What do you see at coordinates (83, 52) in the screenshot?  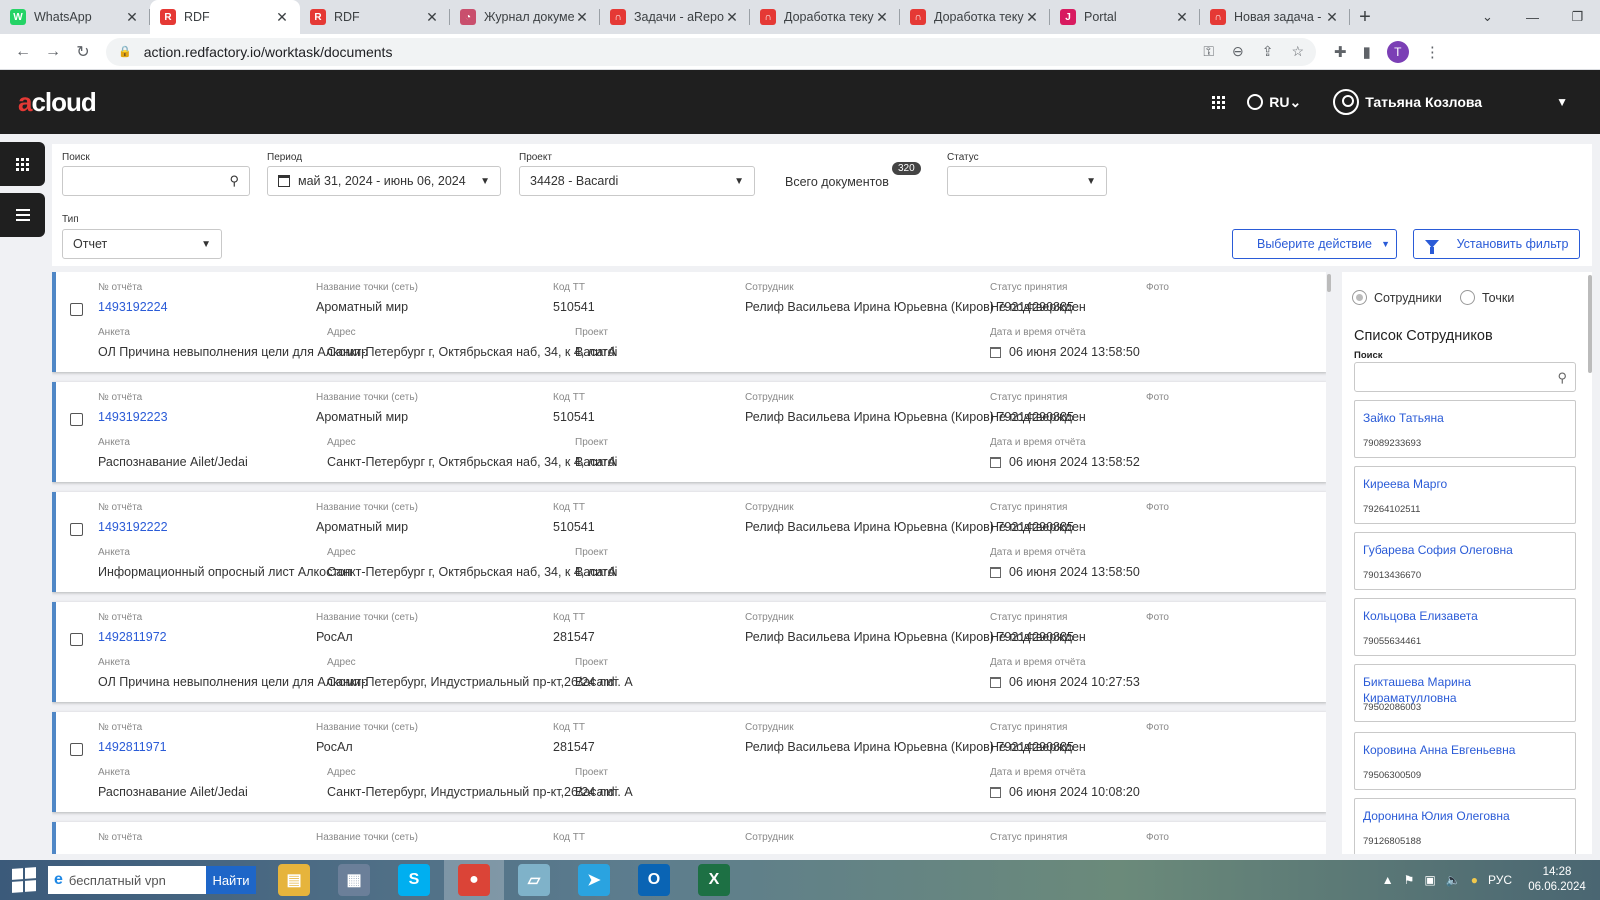 I see `reload-icon: ↻` at bounding box center [83, 52].